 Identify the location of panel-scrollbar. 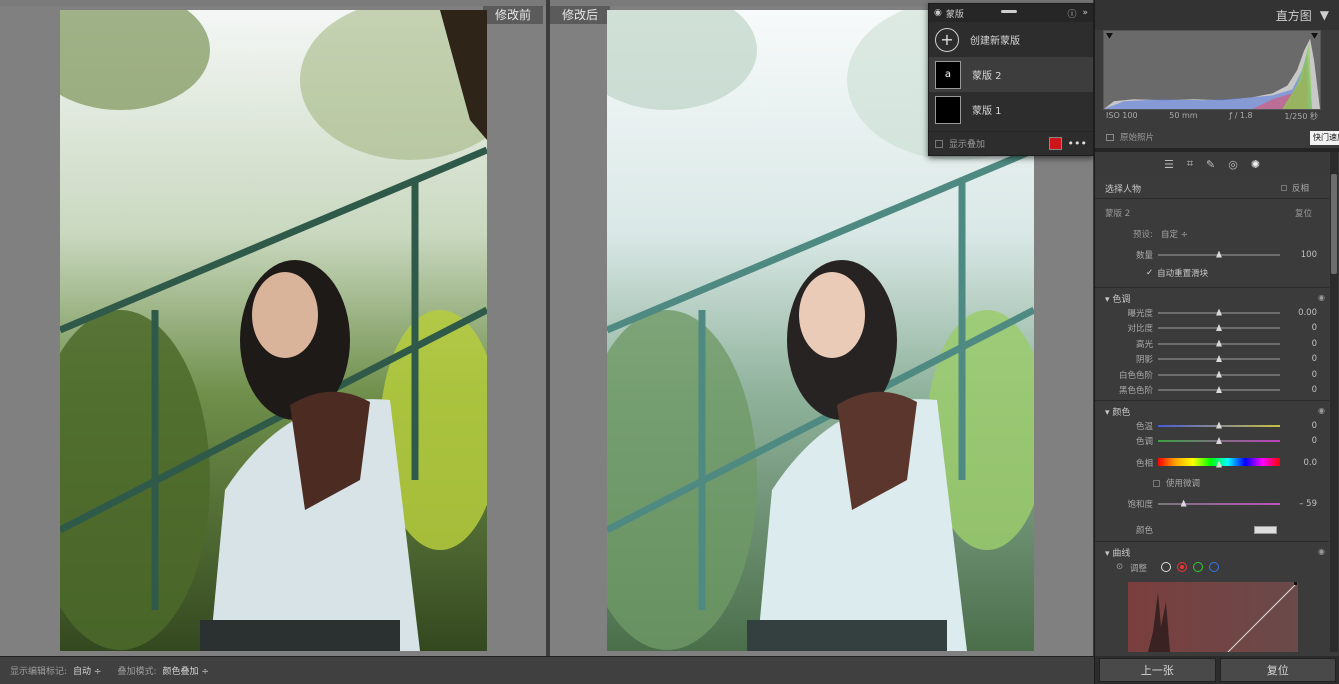
(1334, 402).